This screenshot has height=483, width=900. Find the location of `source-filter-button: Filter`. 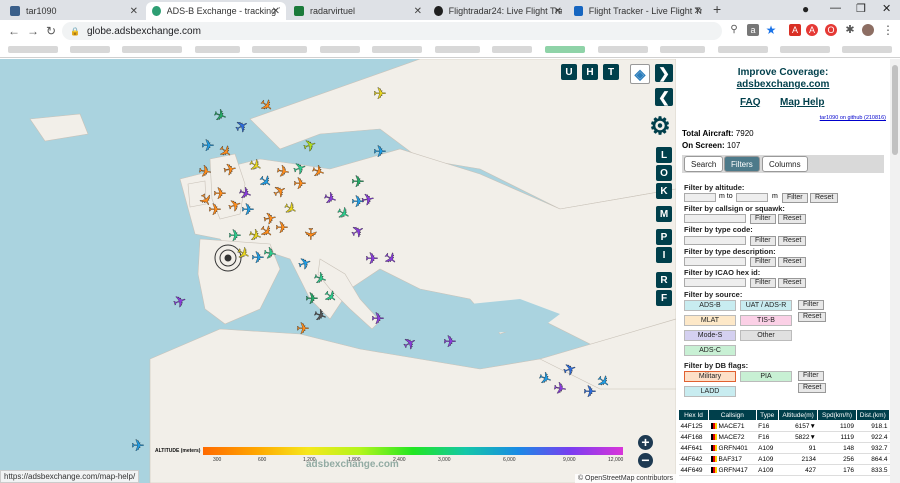

source-filter-button: Filter is located at coordinates (811, 305).